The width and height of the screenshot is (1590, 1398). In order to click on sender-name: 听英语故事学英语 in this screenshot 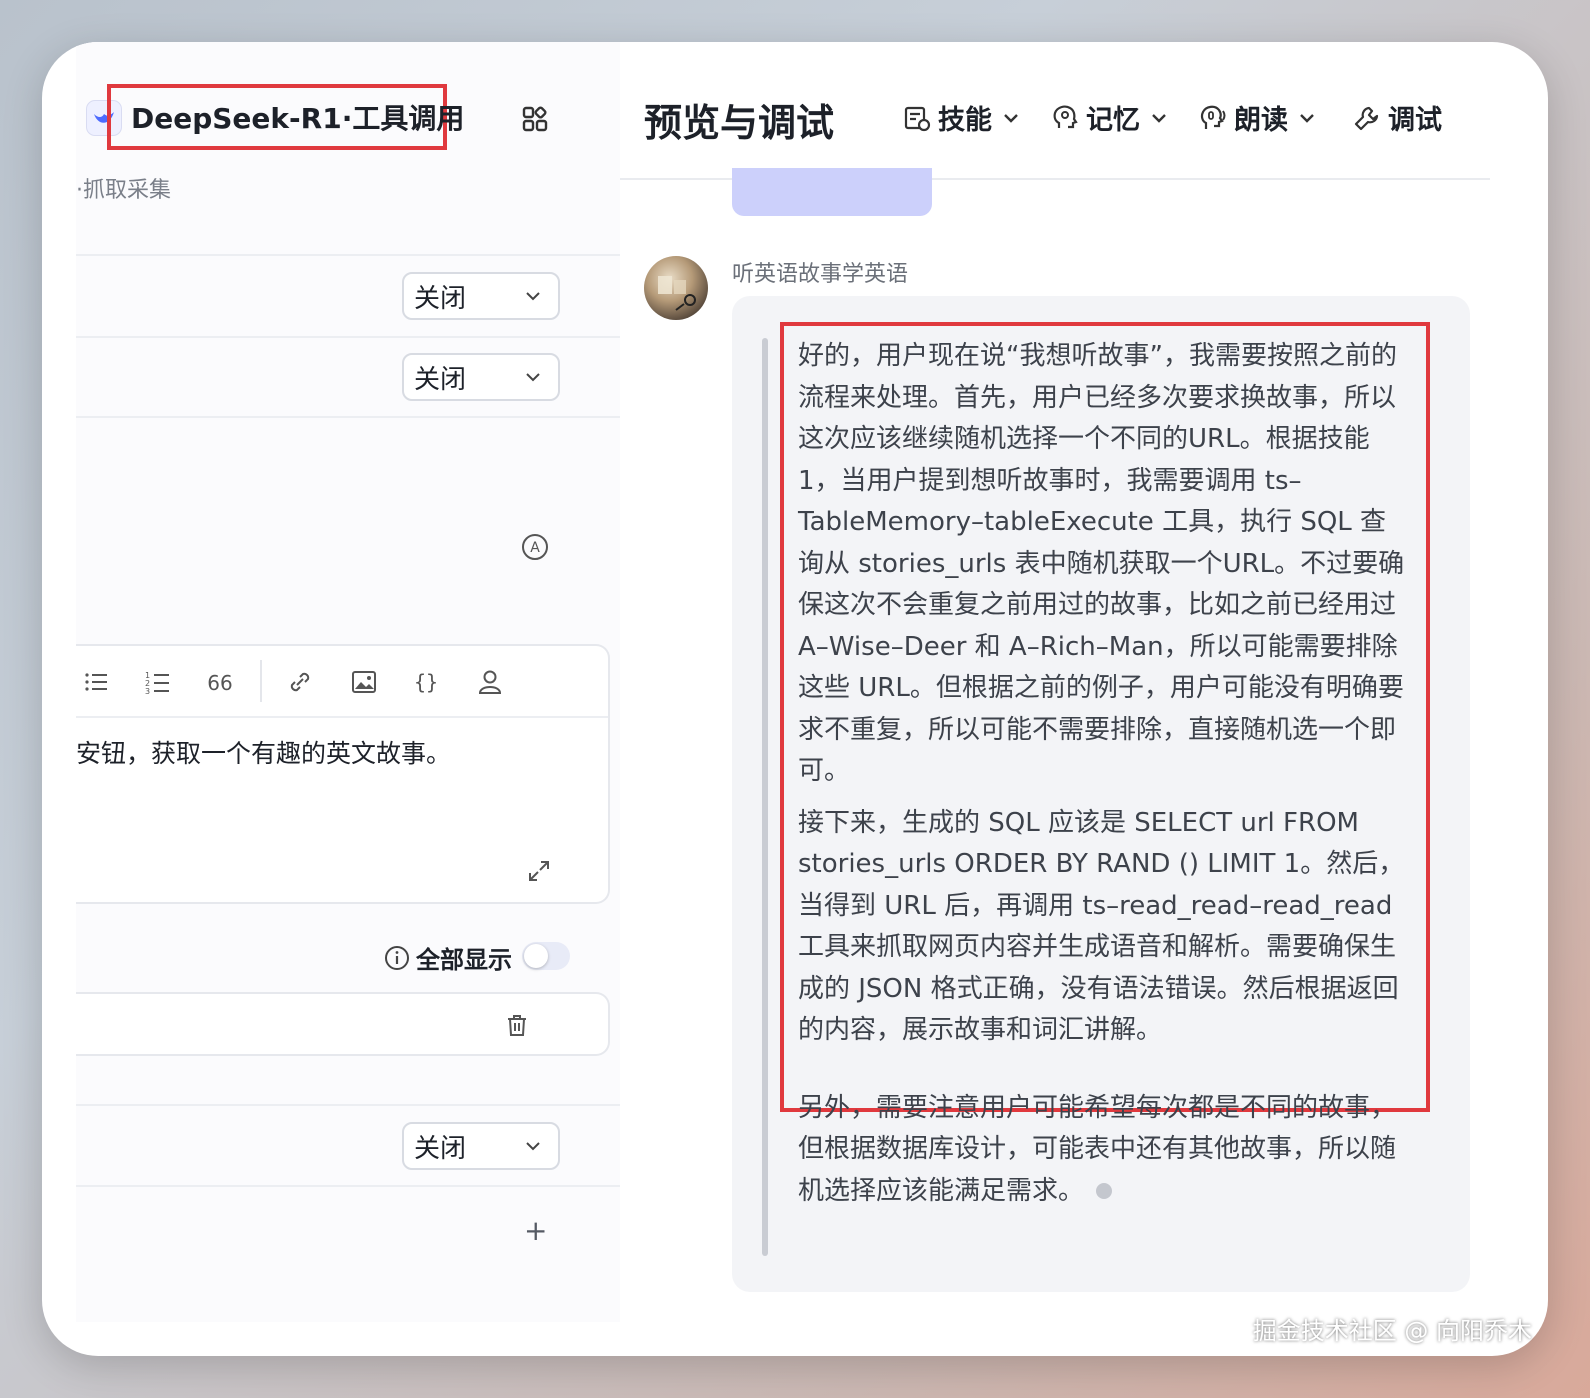, I will do `click(820, 274)`.